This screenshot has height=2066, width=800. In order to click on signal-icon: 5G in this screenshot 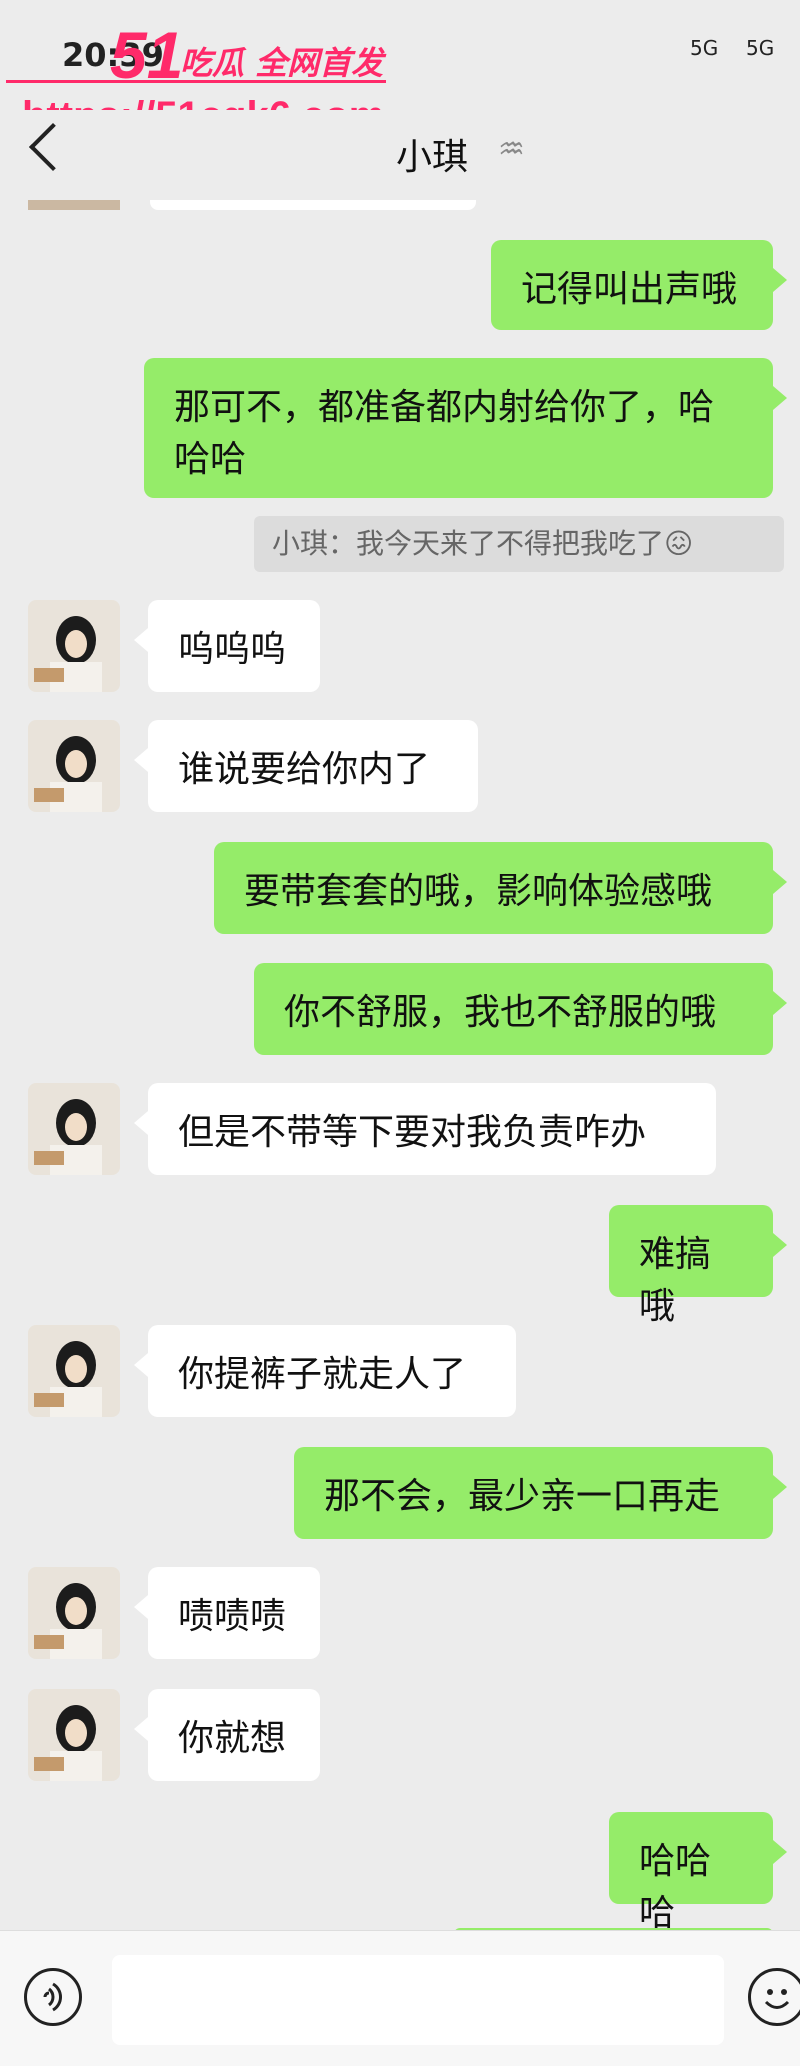, I will do `click(704, 48)`.